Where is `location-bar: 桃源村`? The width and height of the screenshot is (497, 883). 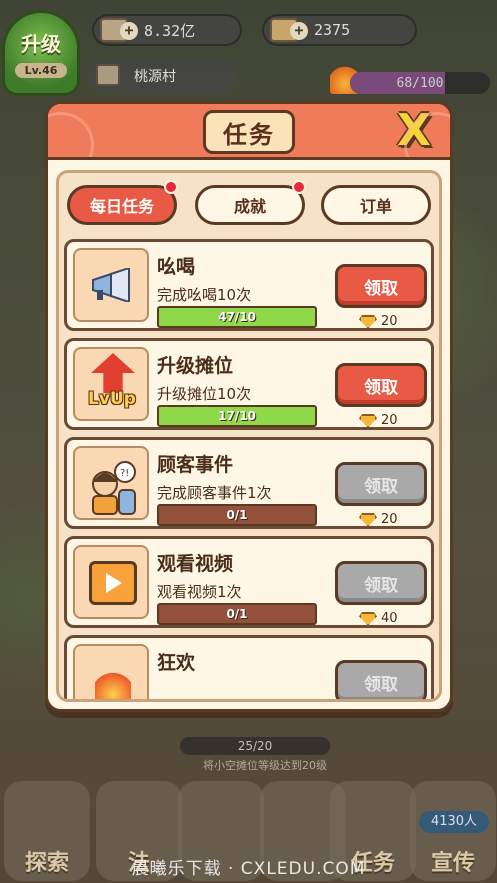
location-bar: 桃源村 is located at coordinates (163, 76).